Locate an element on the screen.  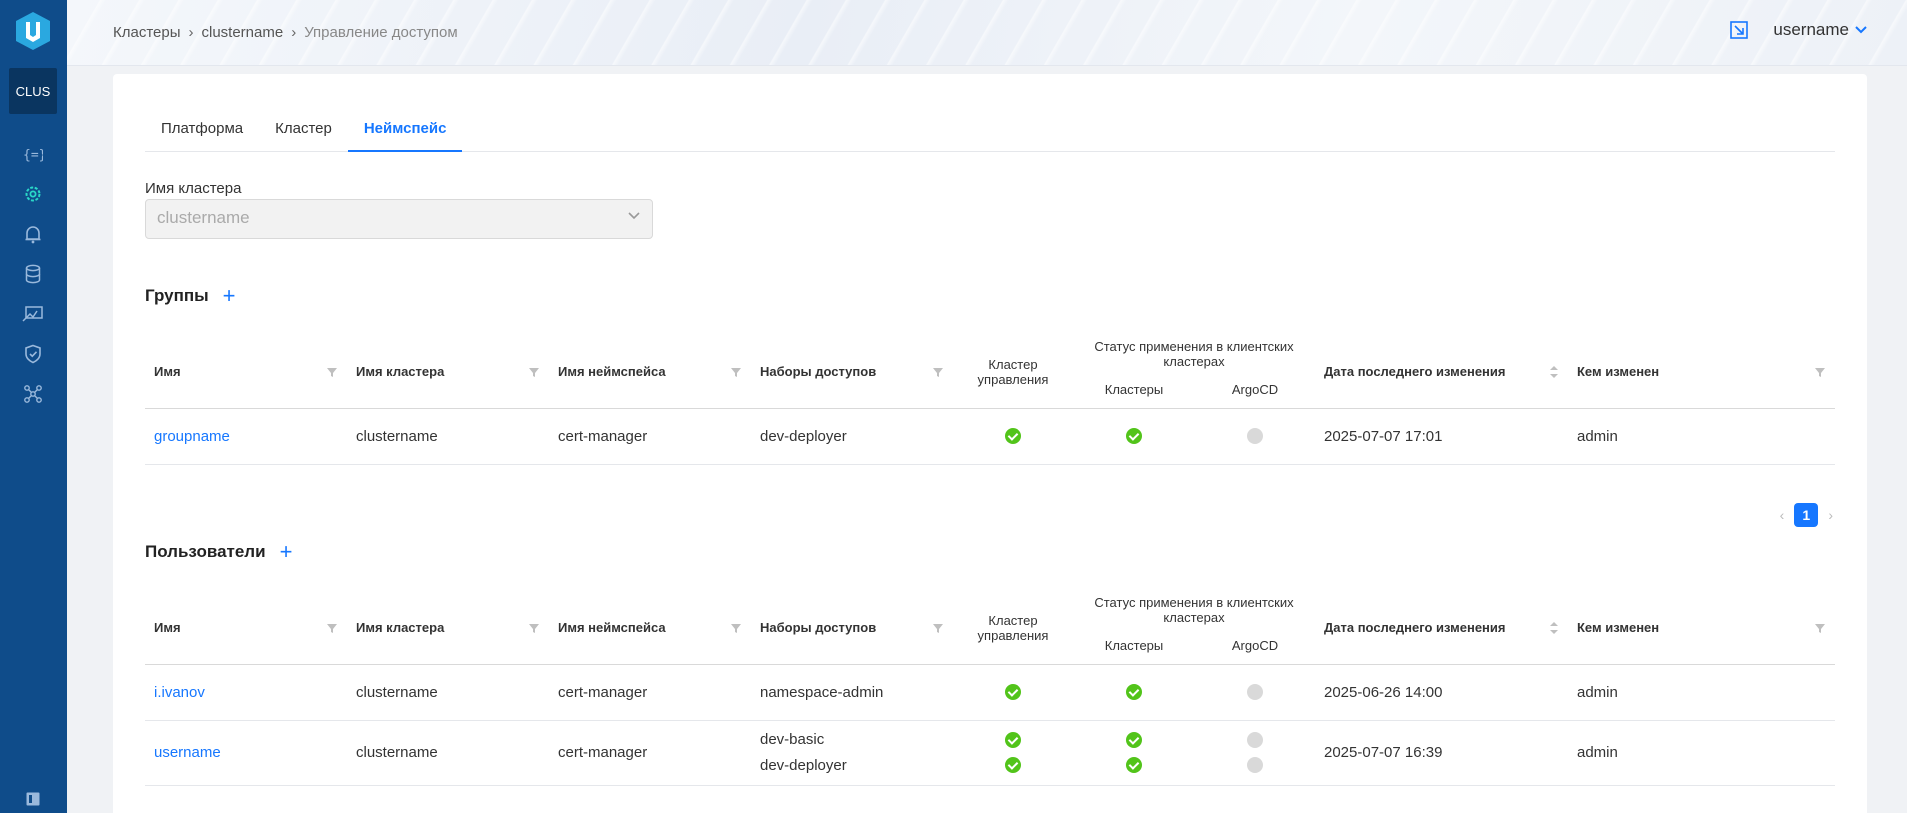
col-clusters: Кластеры is located at coordinates (1134, 646).